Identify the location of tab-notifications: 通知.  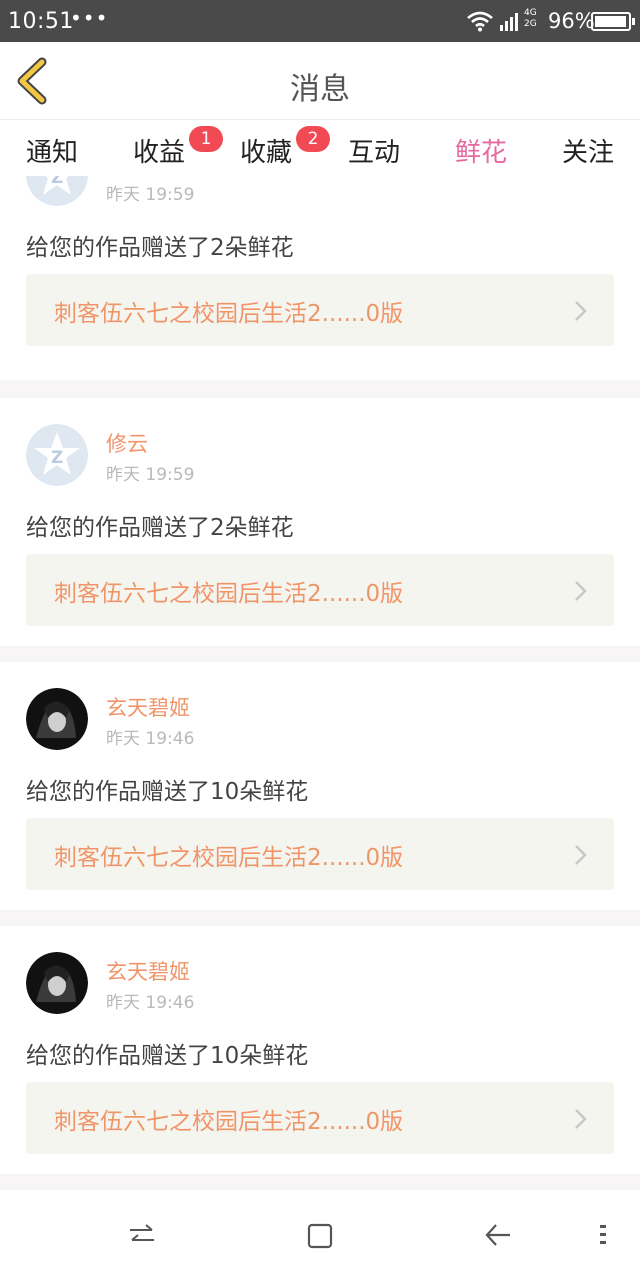
(52, 150).